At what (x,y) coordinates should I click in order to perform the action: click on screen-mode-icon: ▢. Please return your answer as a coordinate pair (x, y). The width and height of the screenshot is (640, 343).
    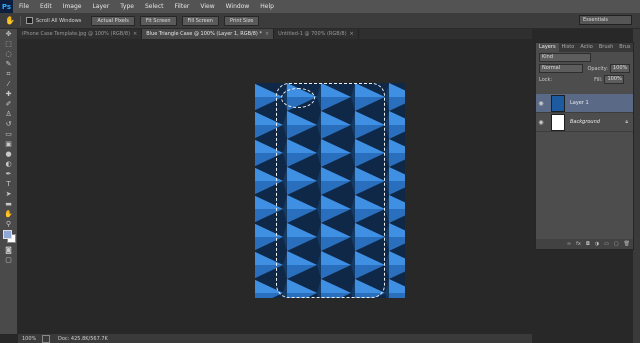
    Looking at the image, I should click on (8, 260).